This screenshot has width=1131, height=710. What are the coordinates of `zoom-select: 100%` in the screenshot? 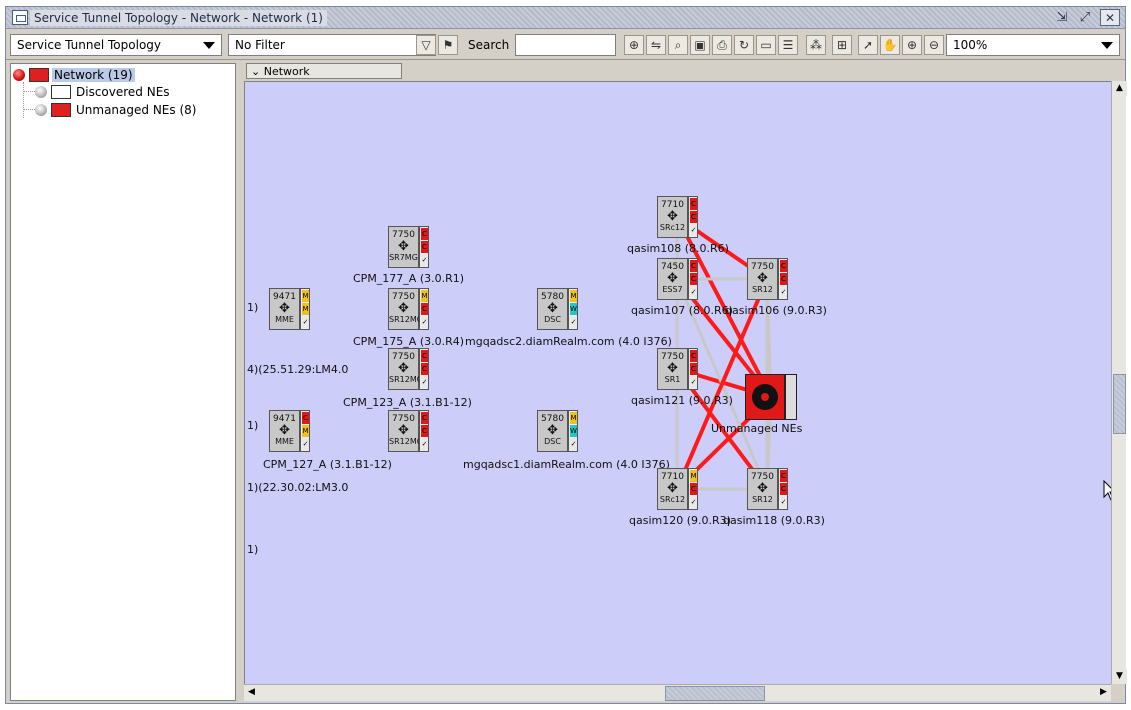 It's located at (1033, 45).